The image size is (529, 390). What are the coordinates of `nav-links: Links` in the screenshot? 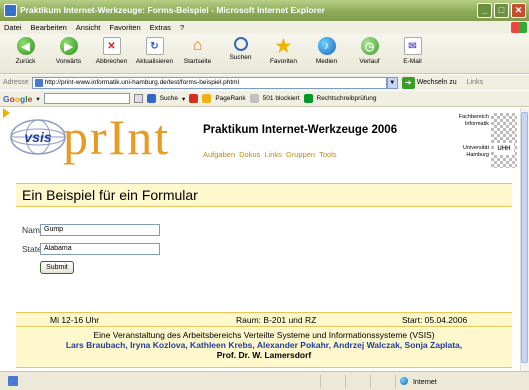 It's located at (273, 154).